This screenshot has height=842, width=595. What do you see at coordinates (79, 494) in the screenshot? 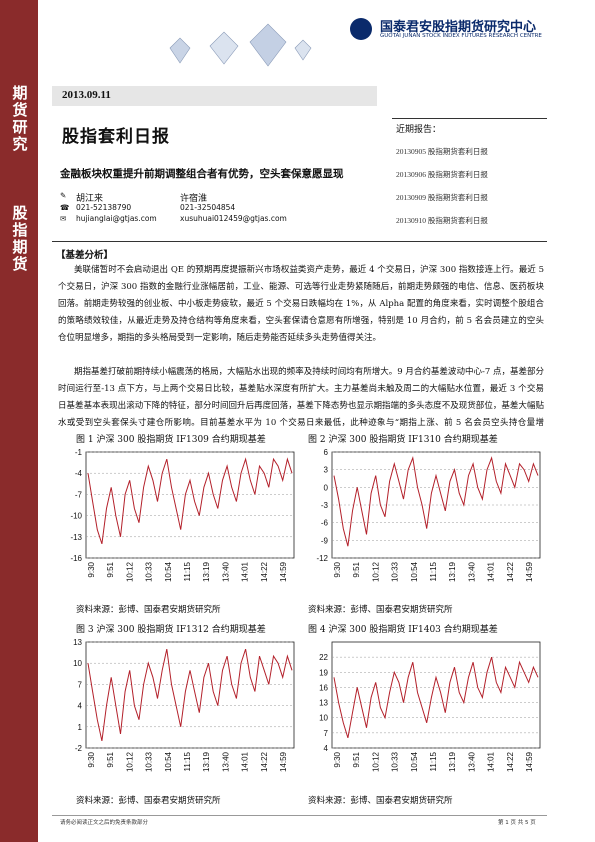
I see `y-tick-label: -7` at bounding box center [79, 494].